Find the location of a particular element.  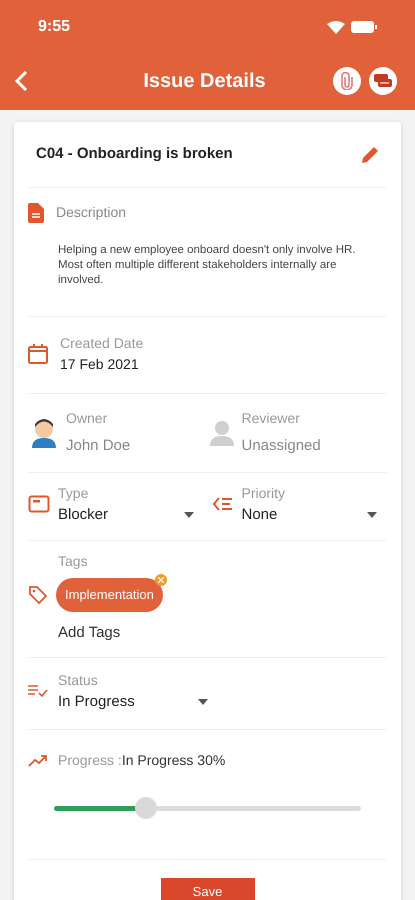

person-name: Unassigned is located at coordinates (281, 446).